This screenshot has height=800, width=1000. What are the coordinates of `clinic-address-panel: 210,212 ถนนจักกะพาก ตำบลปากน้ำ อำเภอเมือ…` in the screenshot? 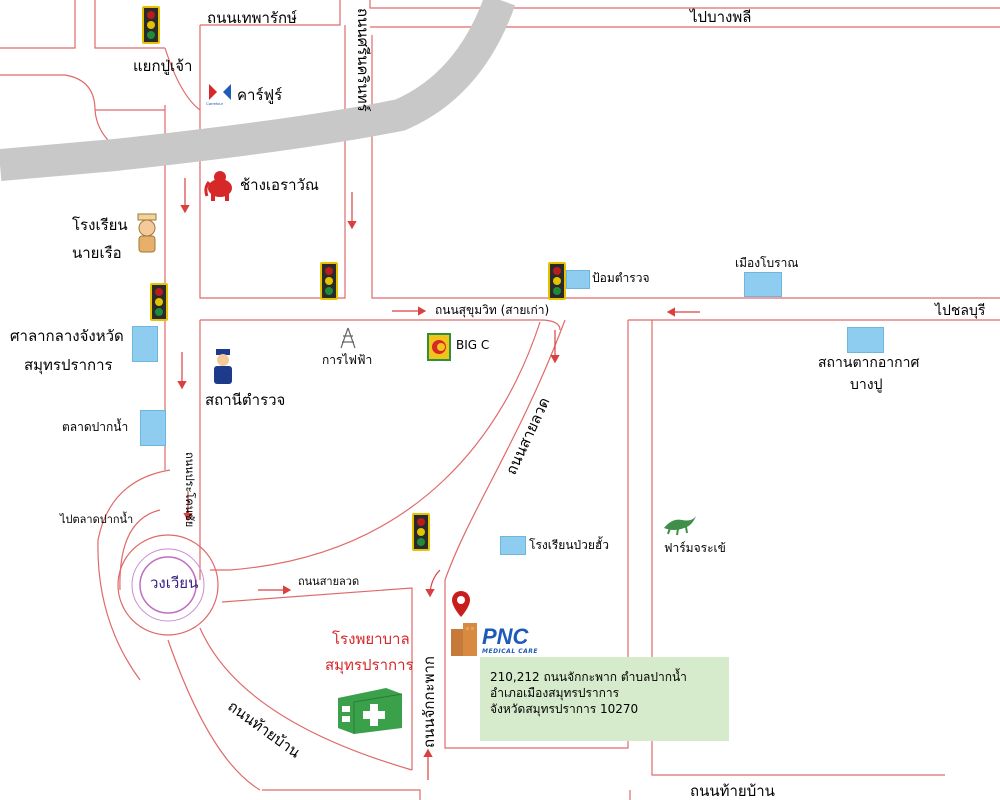 It's located at (604, 699).